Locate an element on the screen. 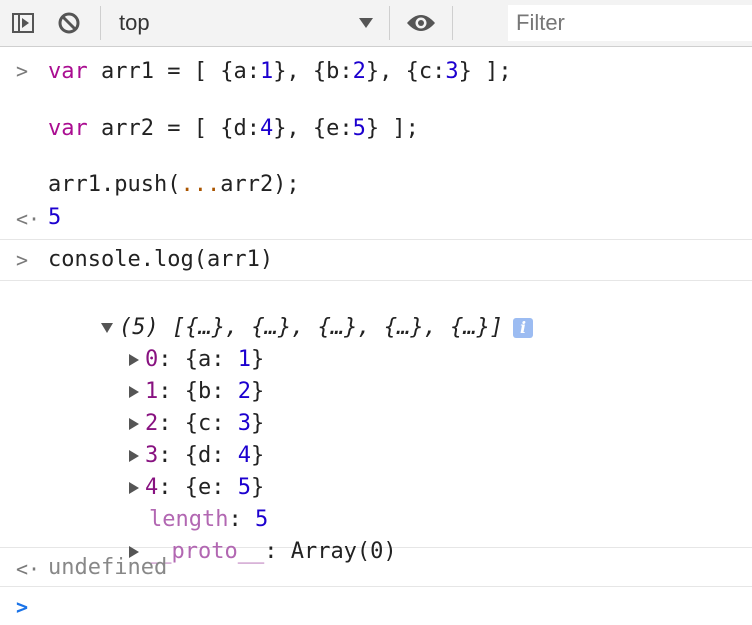 The image size is (752, 625). sidebar-toggle-button is located at coordinates (23, 23).